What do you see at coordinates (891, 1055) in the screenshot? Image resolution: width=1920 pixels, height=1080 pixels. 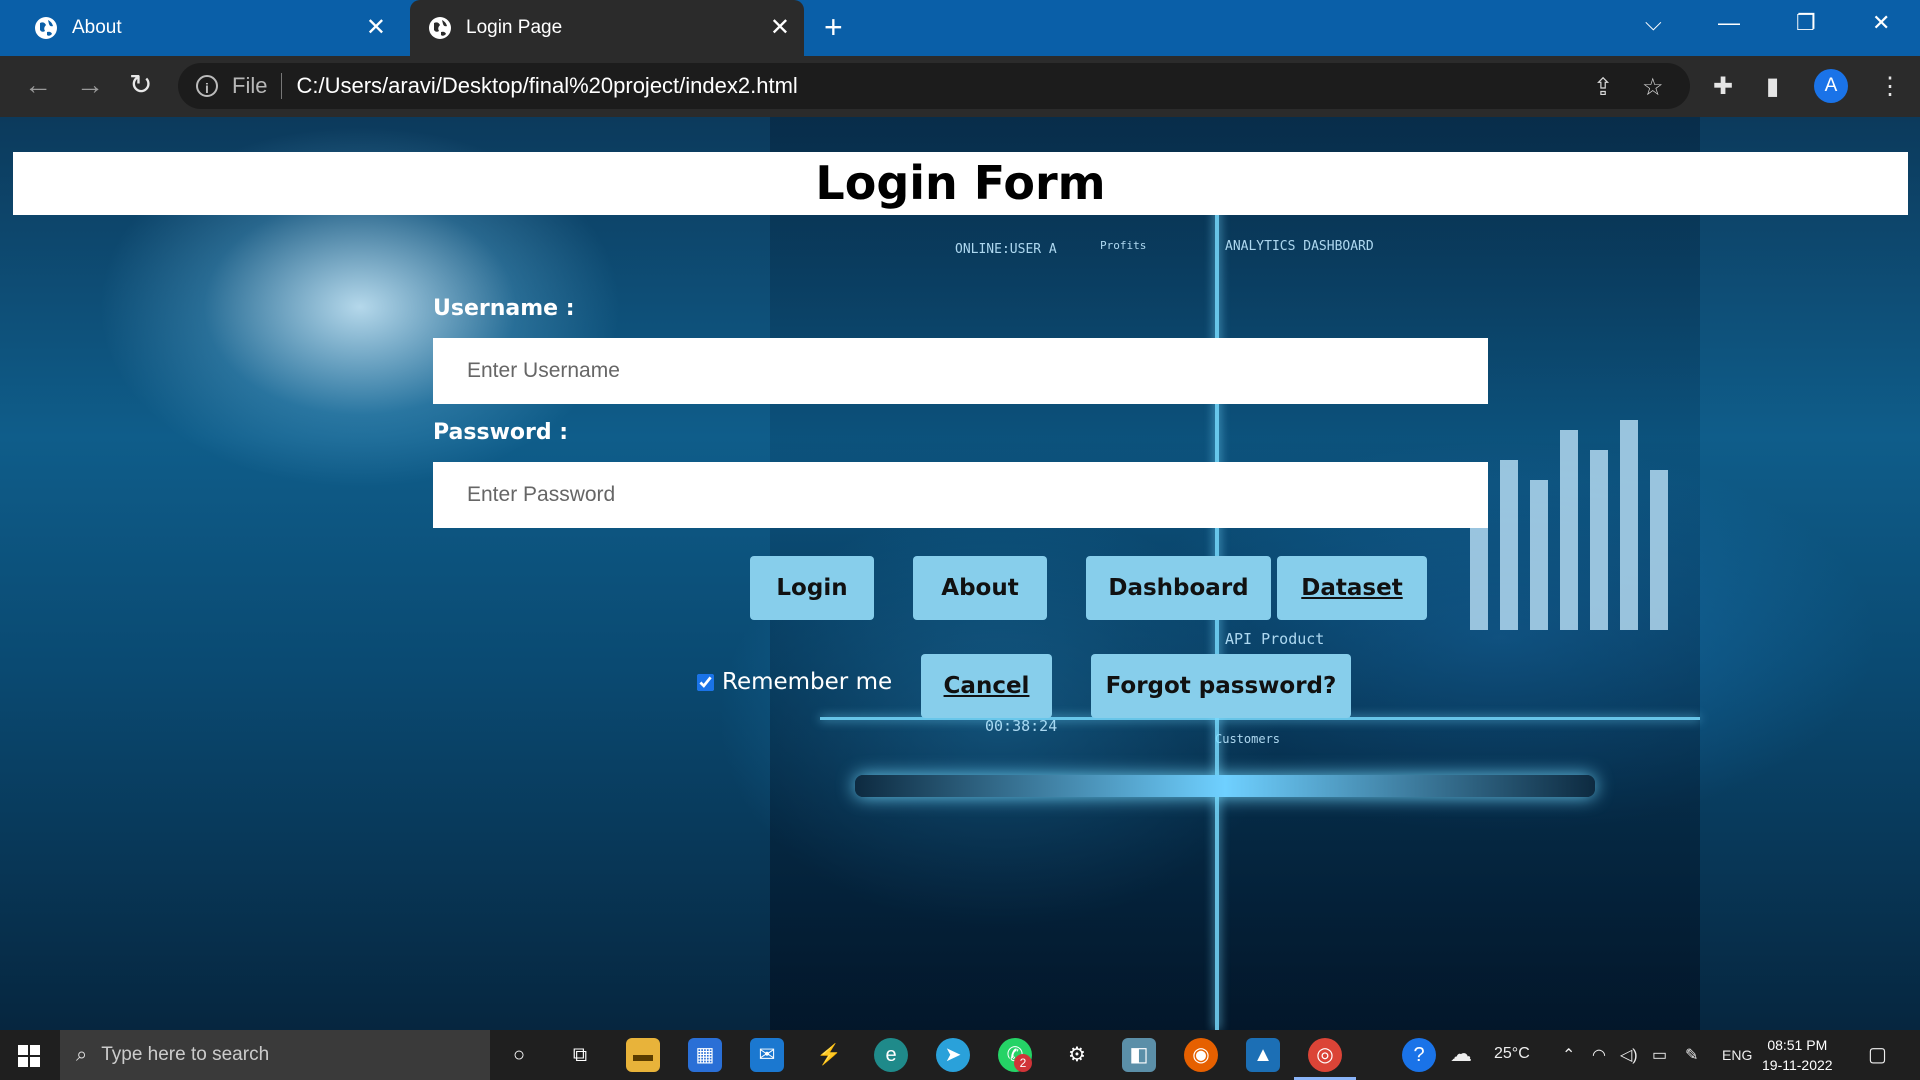 I see `edge-icon: e` at bounding box center [891, 1055].